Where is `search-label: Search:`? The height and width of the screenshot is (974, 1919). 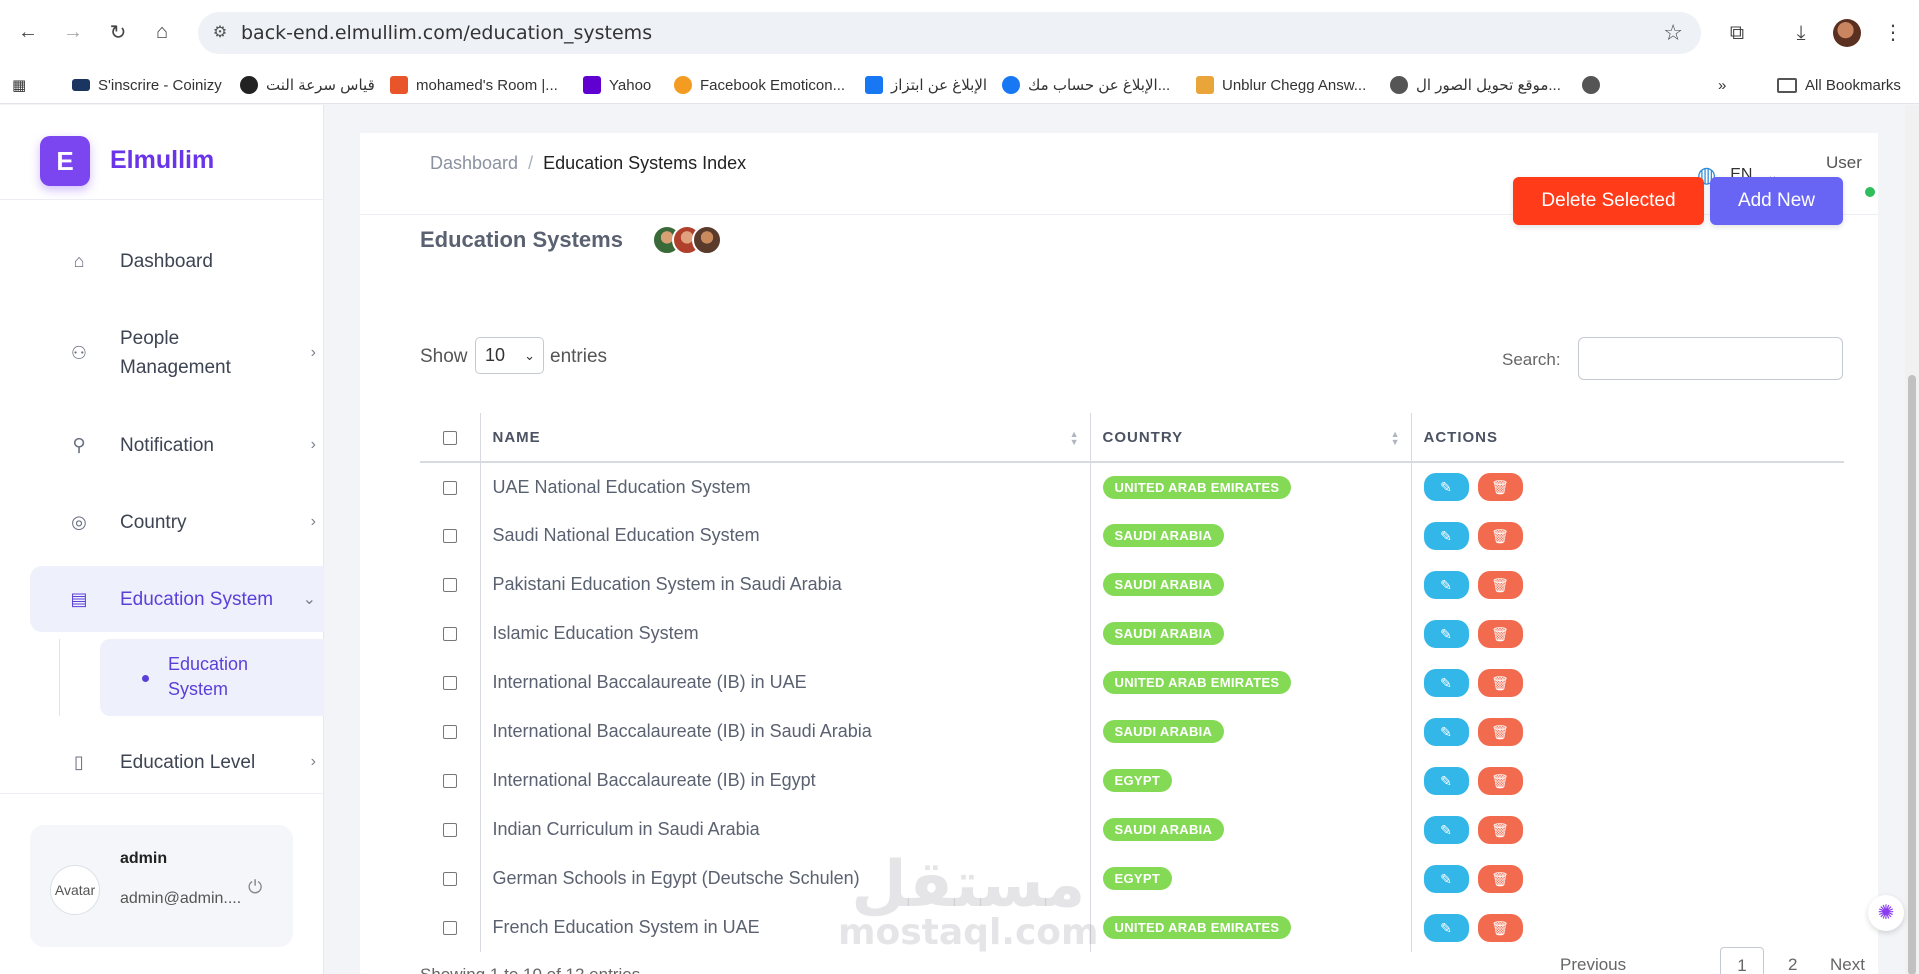 search-label: Search: is located at coordinates (1531, 359).